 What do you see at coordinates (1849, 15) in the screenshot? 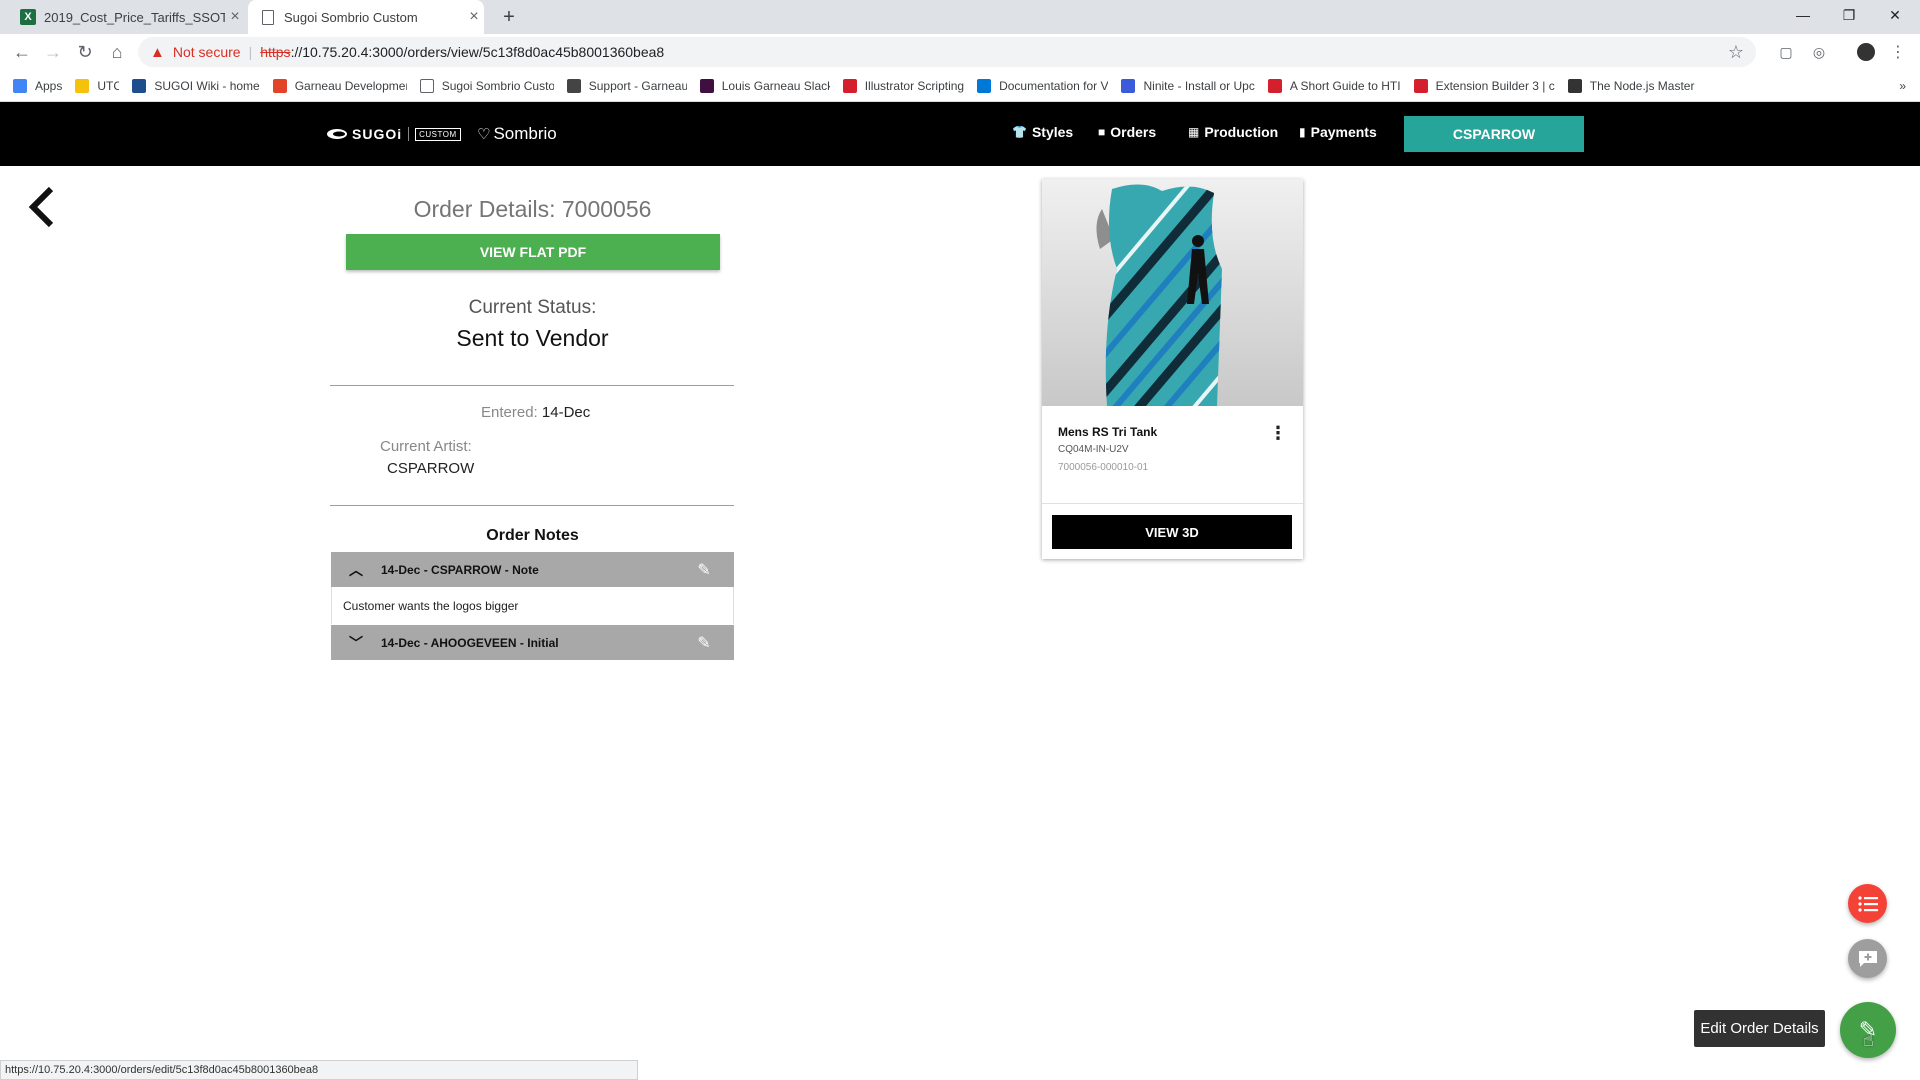
I see `restore-icon: ❐` at bounding box center [1849, 15].